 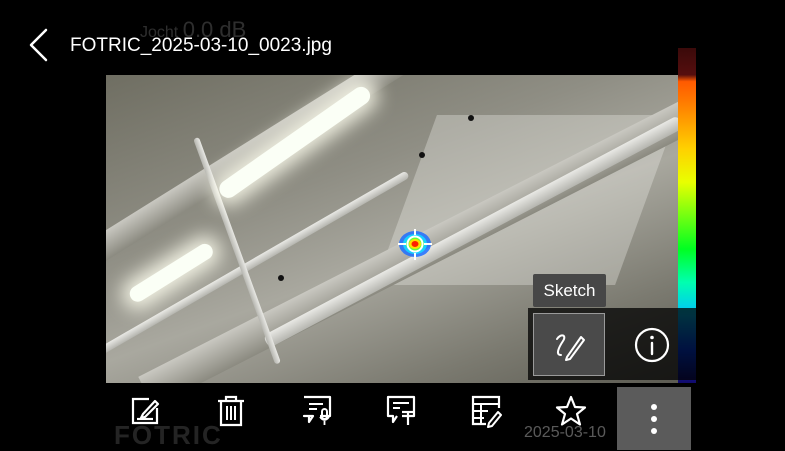 What do you see at coordinates (39, 45) in the screenshot?
I see `chevron-left-icon` at bounding box center [39, 45].